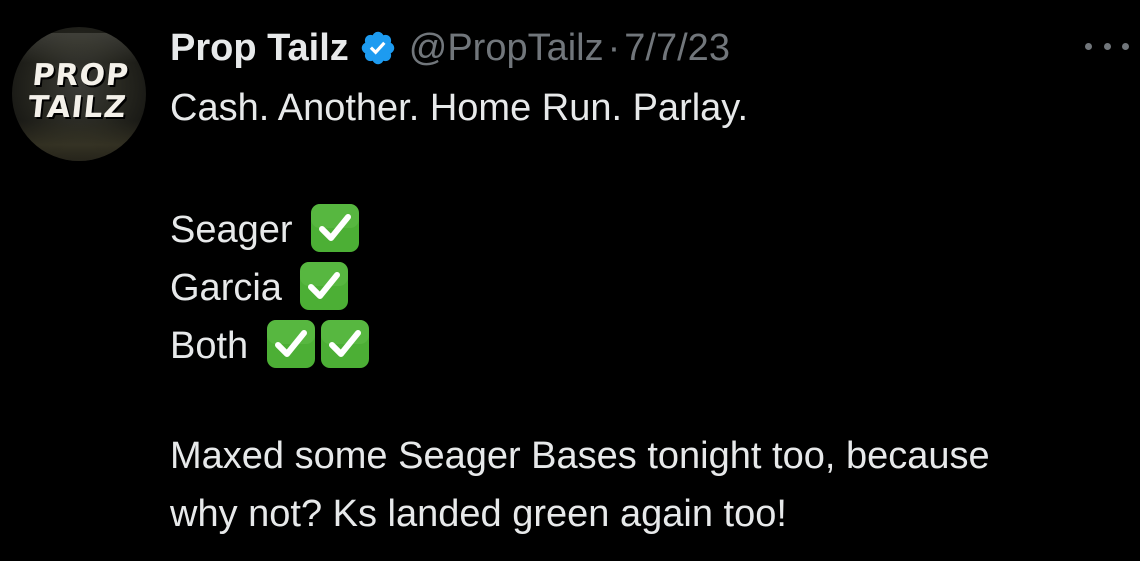 This screenshot has height=561, width=1140. I want to click on tweet-header: Prop Tailz @PropTailz · 7/7/23, so click(450, 48).